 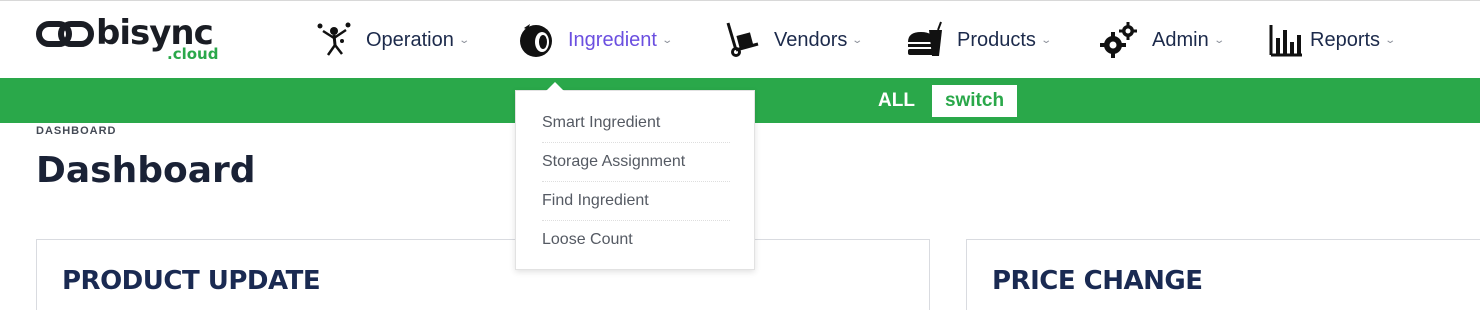 I want to click on brand-logo: bisync .cloud, so click(x=136, y=39).